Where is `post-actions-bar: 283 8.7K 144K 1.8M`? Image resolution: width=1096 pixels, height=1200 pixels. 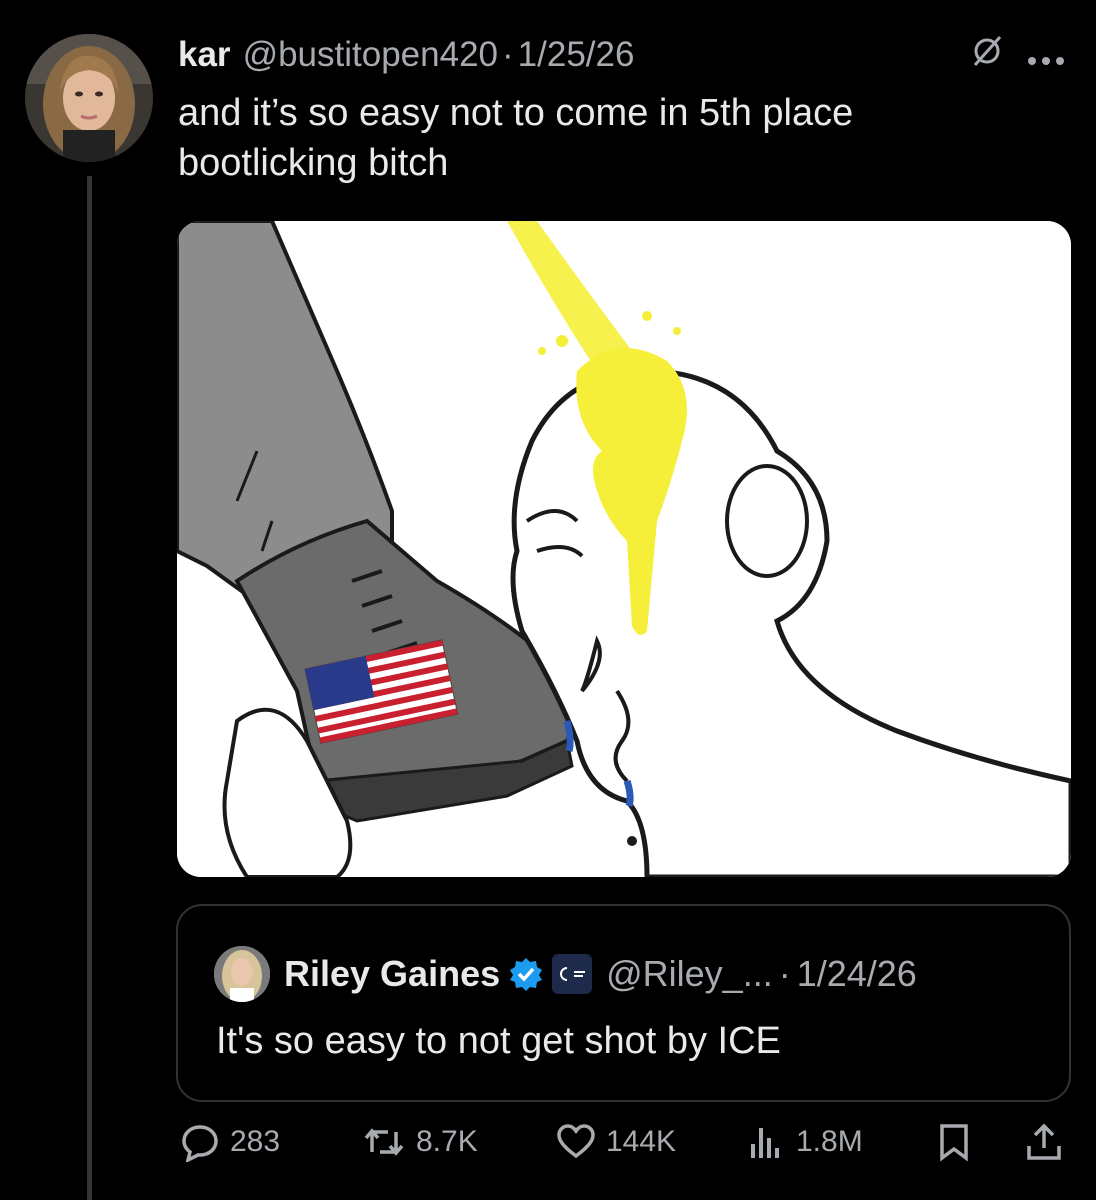 post-actions-bar: 283 8.7K 144K 1.8M is located at coordinates (626, 1147).